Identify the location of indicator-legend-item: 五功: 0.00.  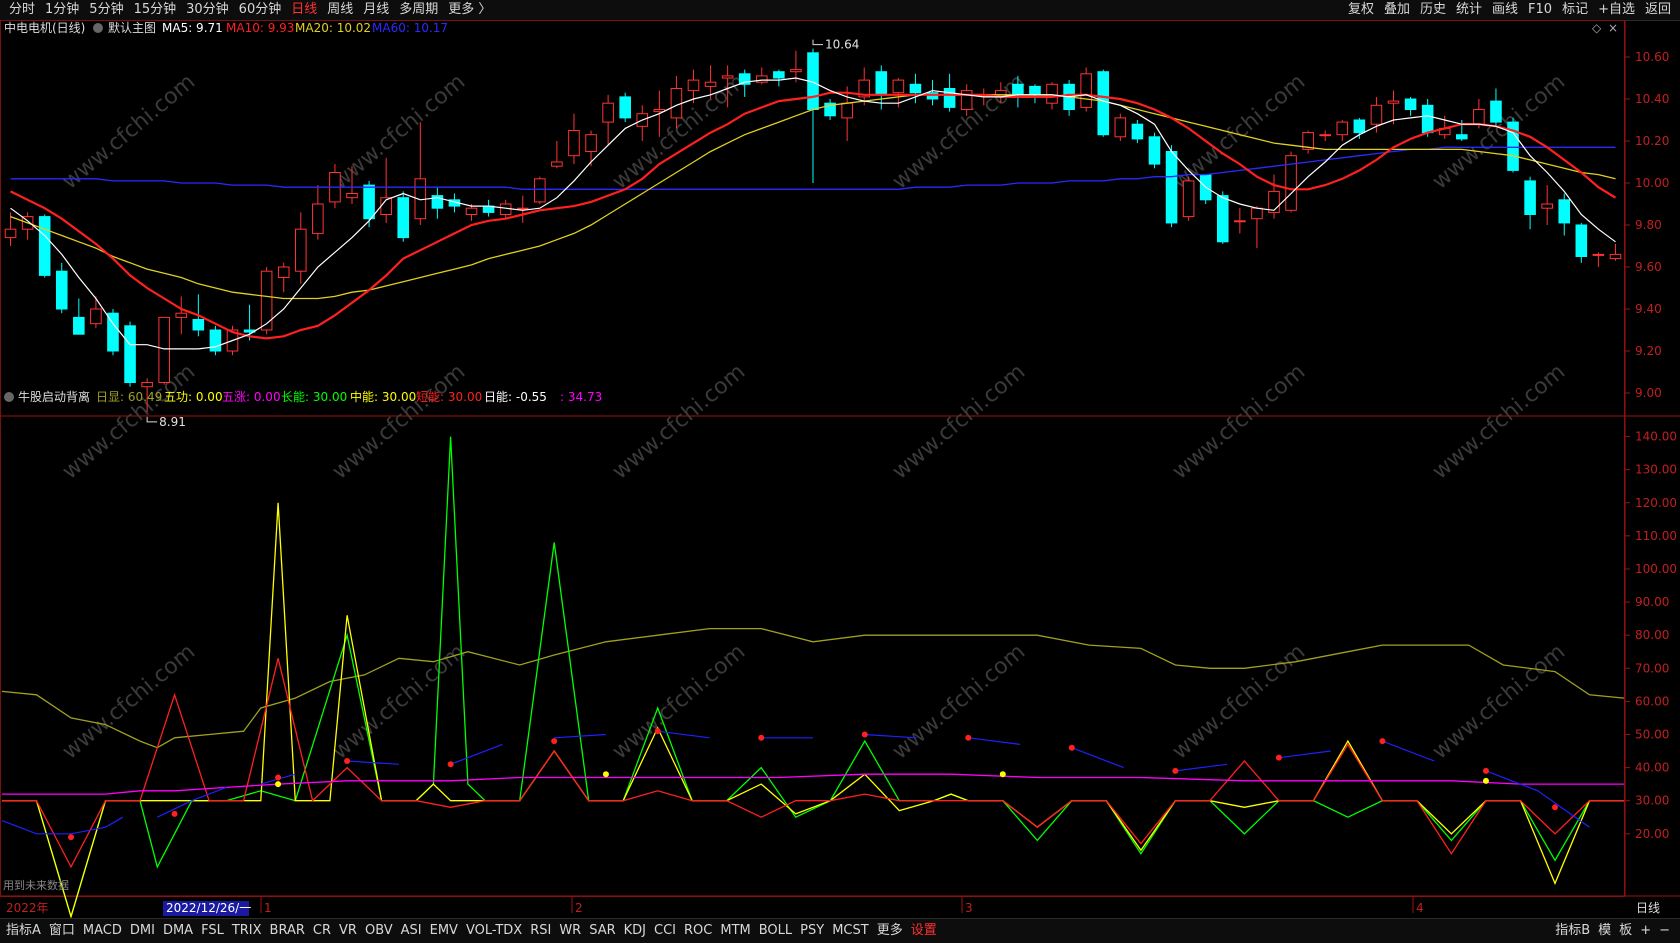
(193, 397).